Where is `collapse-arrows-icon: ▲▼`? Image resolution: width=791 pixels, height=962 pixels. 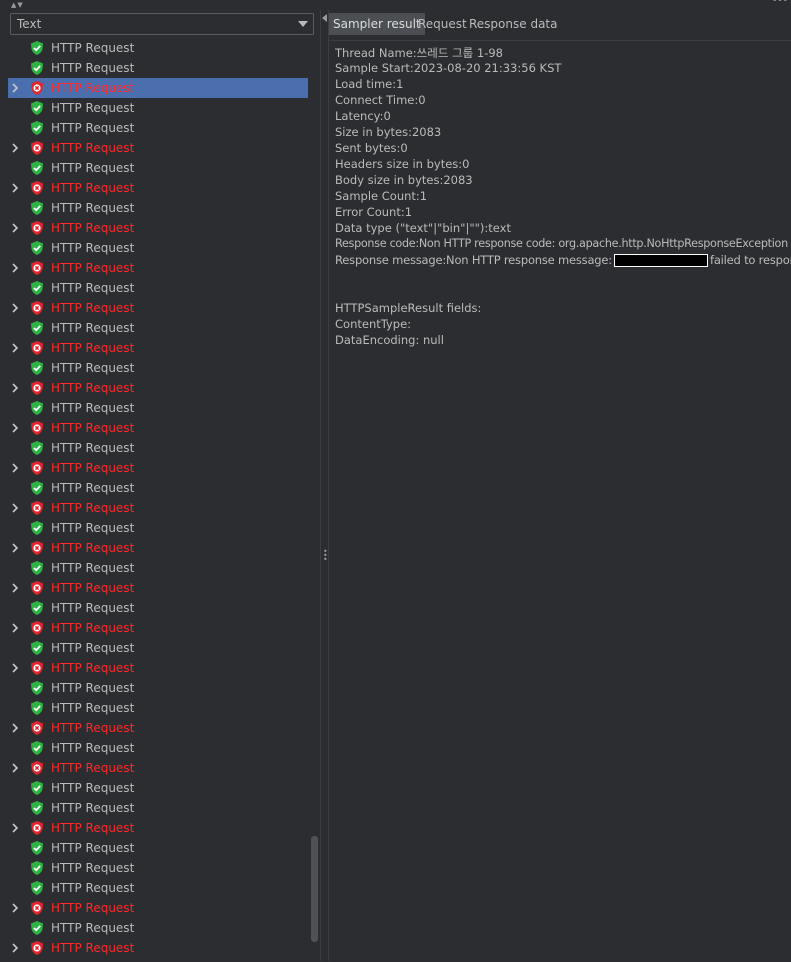
collapse-arrows-icon: ▲▼ is located at coordinates (17, 5).